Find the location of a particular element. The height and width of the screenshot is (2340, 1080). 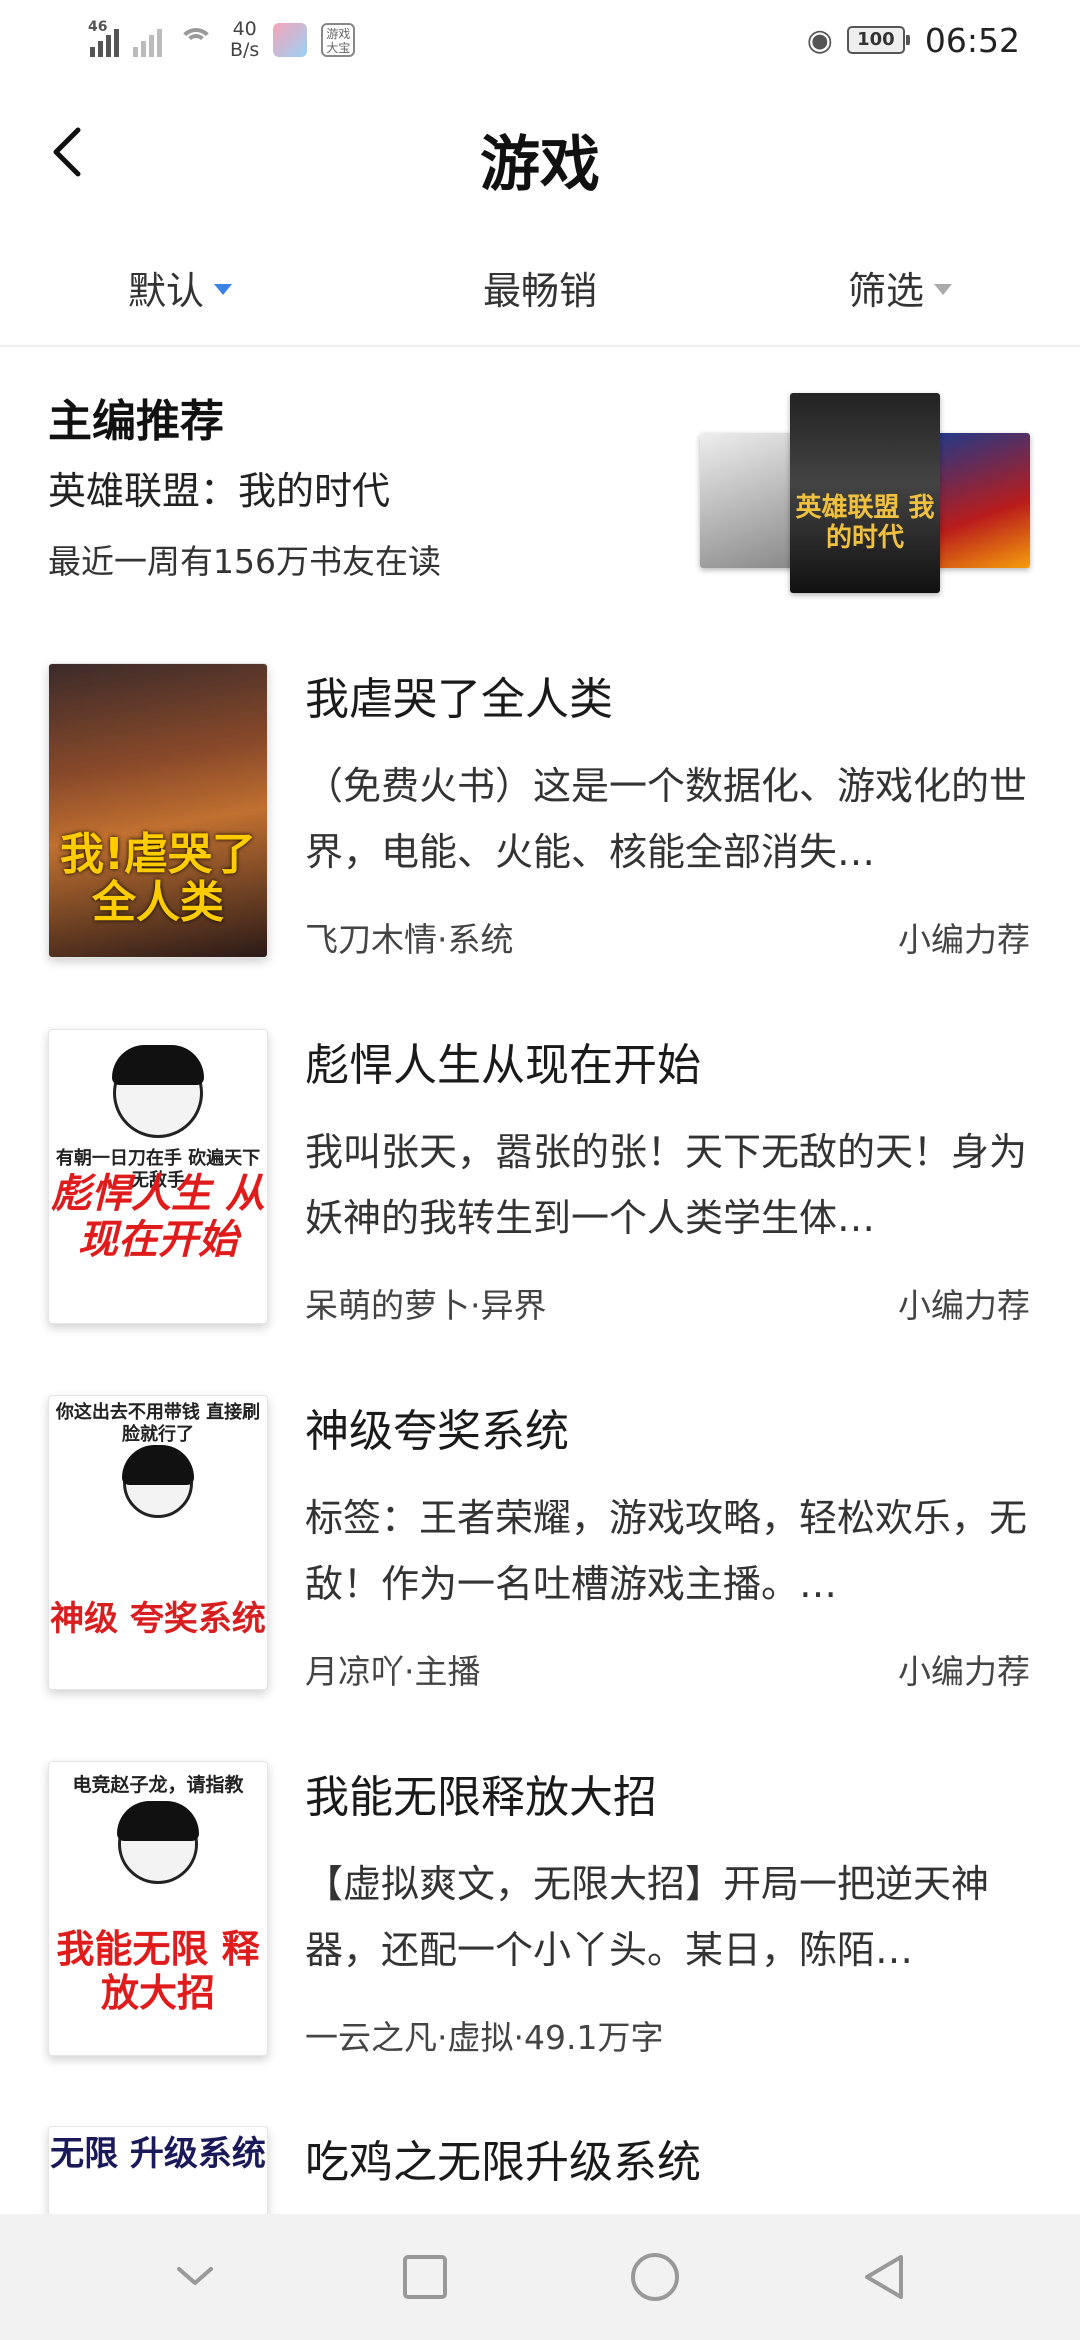

app-notification-icon is located at coordinates (290, 40).